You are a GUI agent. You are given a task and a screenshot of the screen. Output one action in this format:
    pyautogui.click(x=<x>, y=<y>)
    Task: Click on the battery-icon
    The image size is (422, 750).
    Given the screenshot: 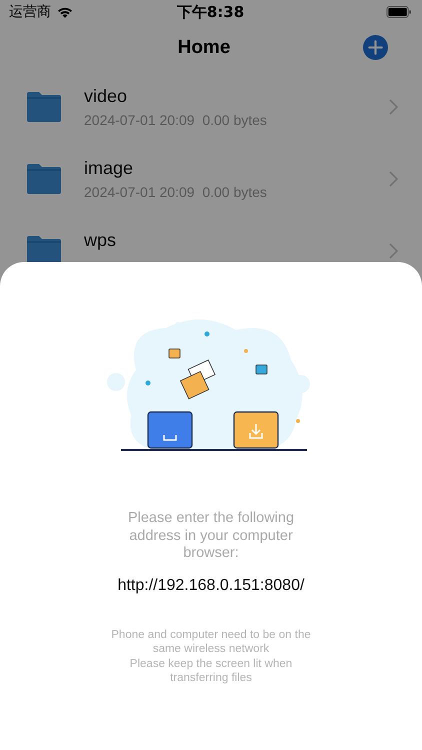 What is the action you would take?
    pyautogui.click(x=399, y=12)
    